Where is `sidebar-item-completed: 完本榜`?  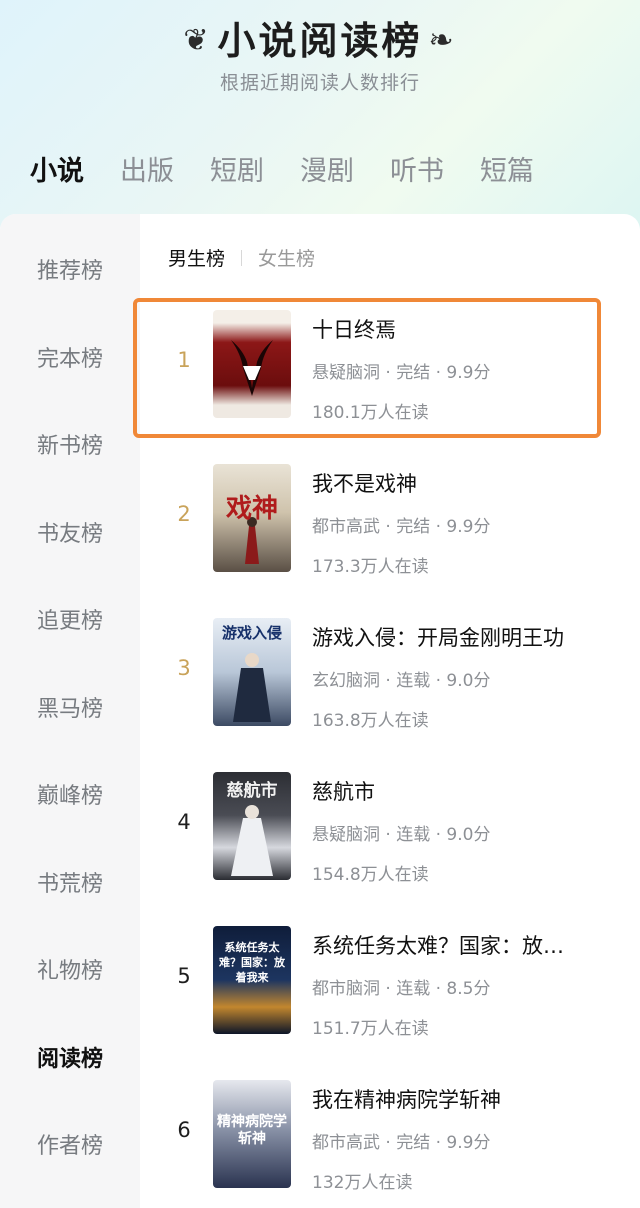
sidebar-item-completed: 完本榜 is located at coordinates (70, 360).